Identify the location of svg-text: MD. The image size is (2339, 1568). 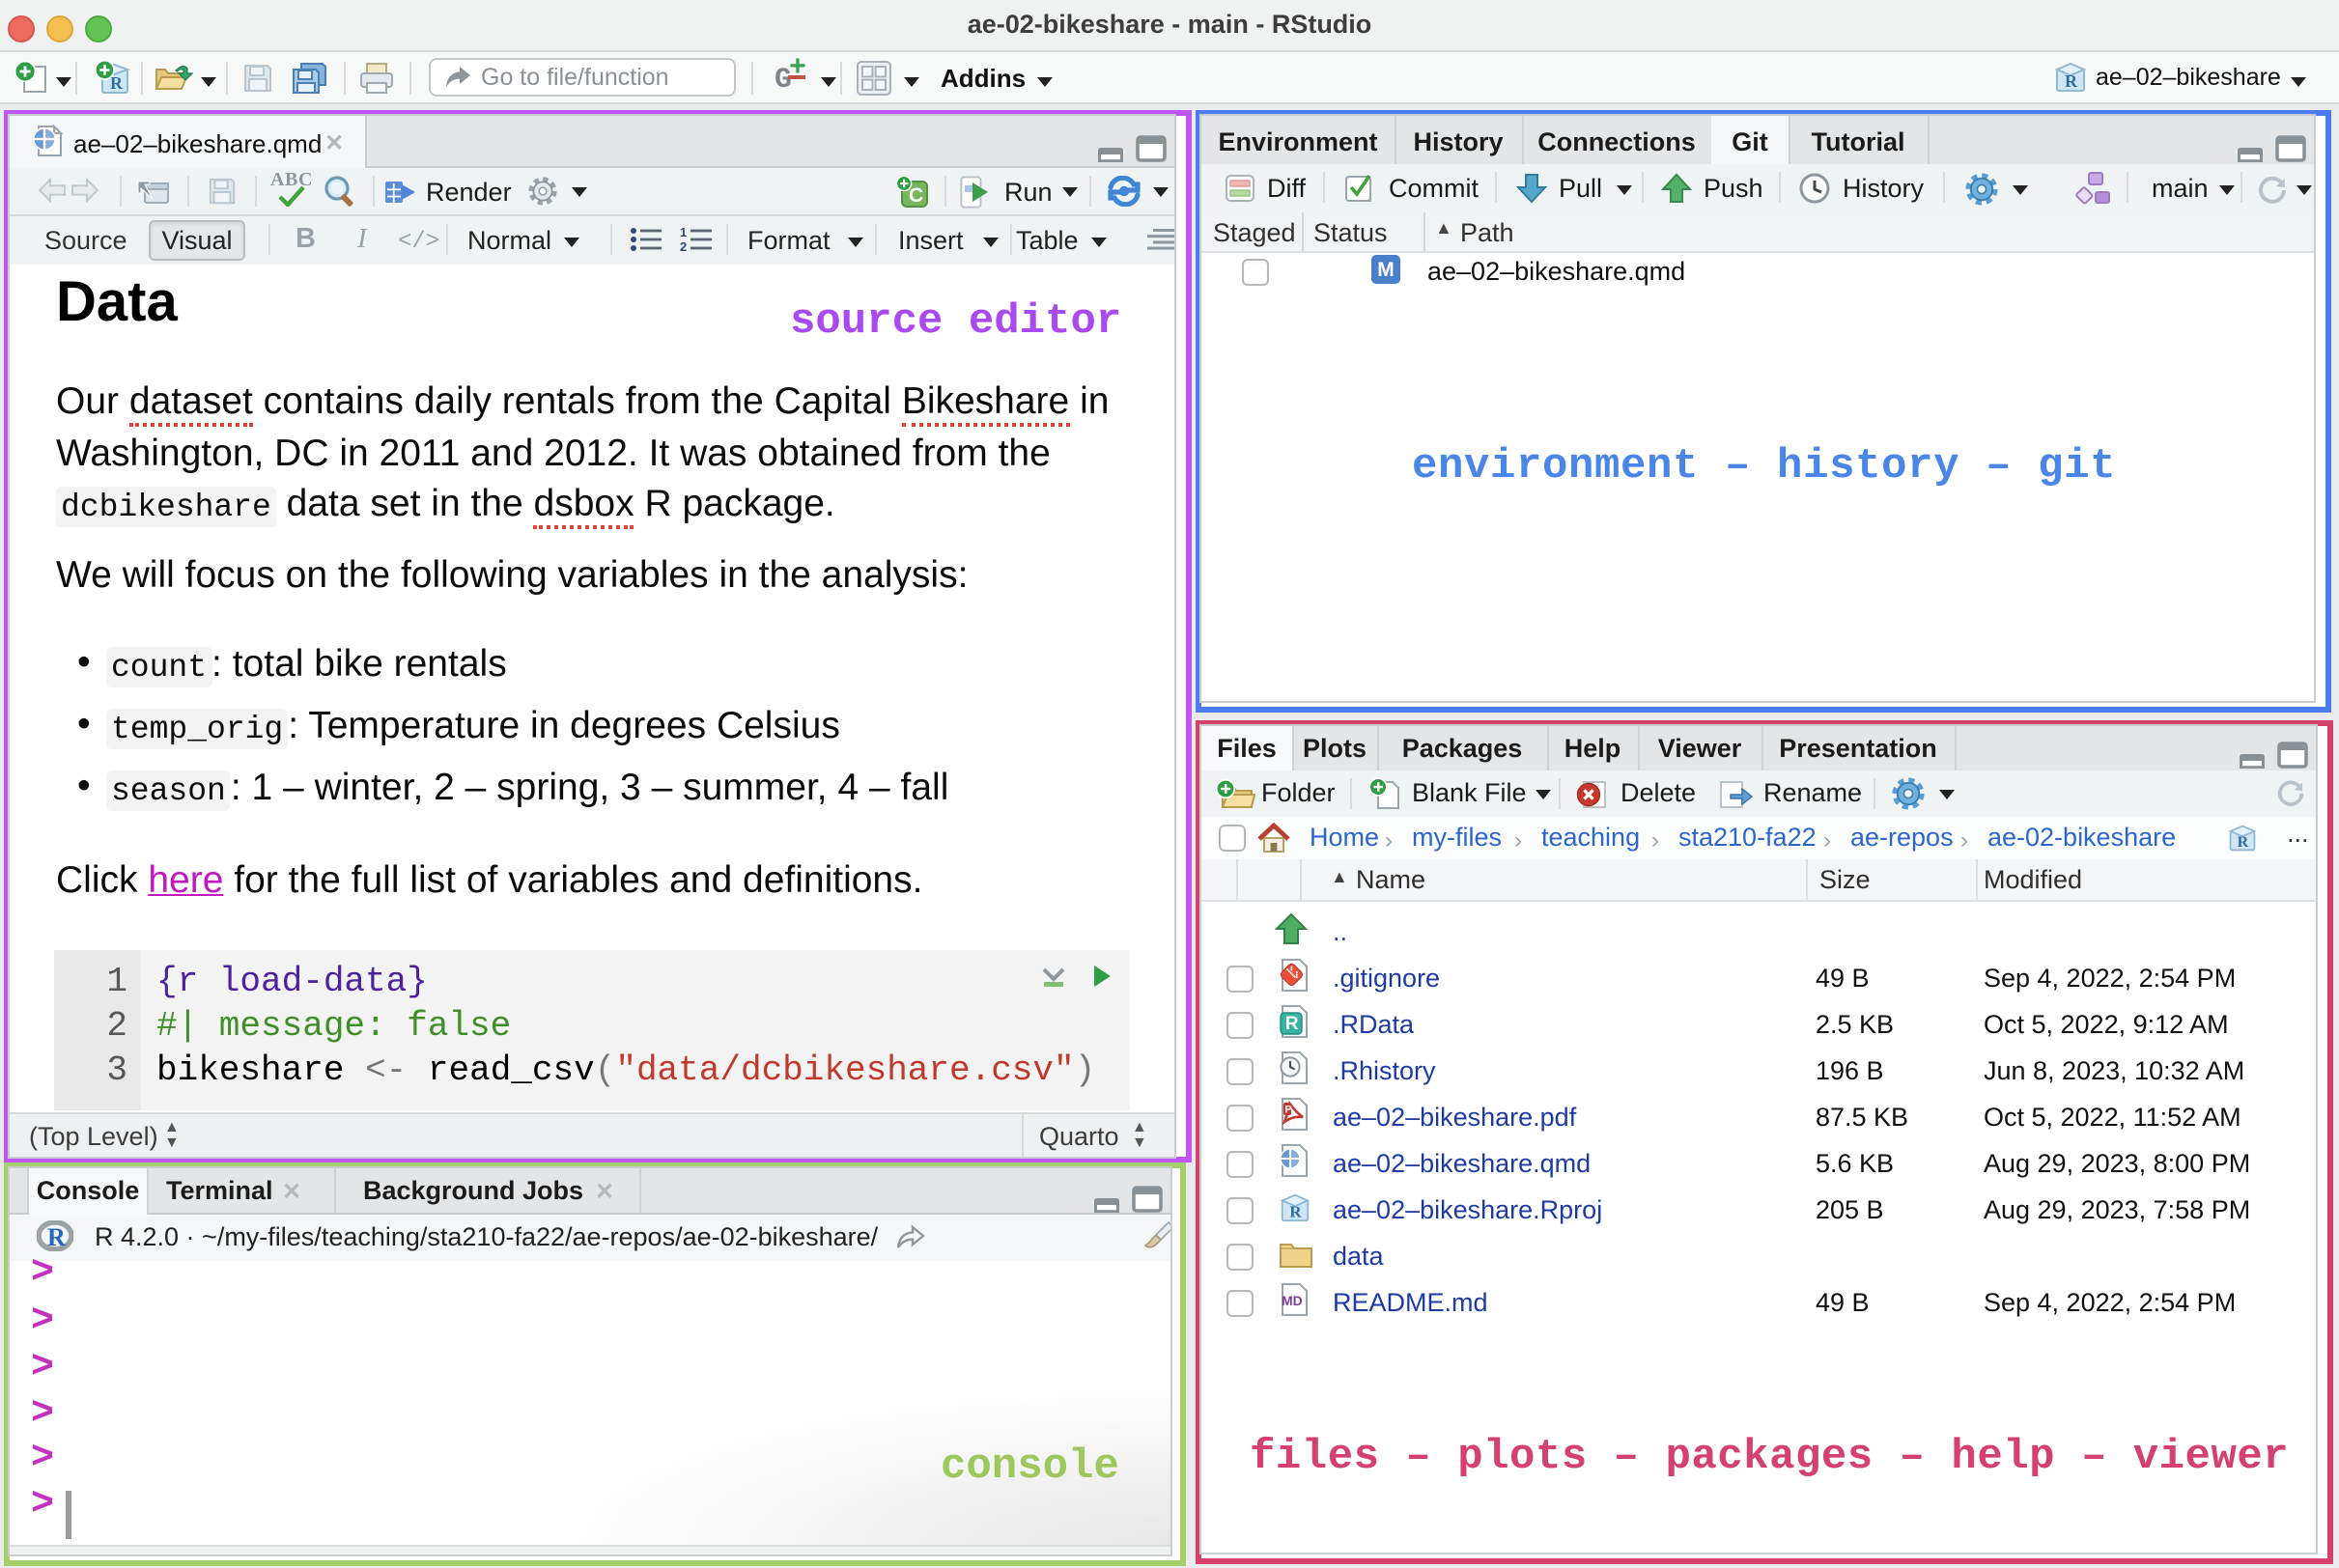
(1292, 1301).